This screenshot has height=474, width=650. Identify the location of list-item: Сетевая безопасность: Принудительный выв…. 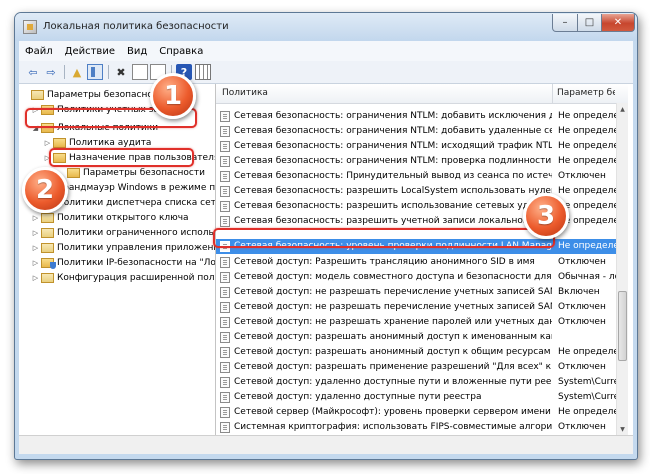
(416, 176).